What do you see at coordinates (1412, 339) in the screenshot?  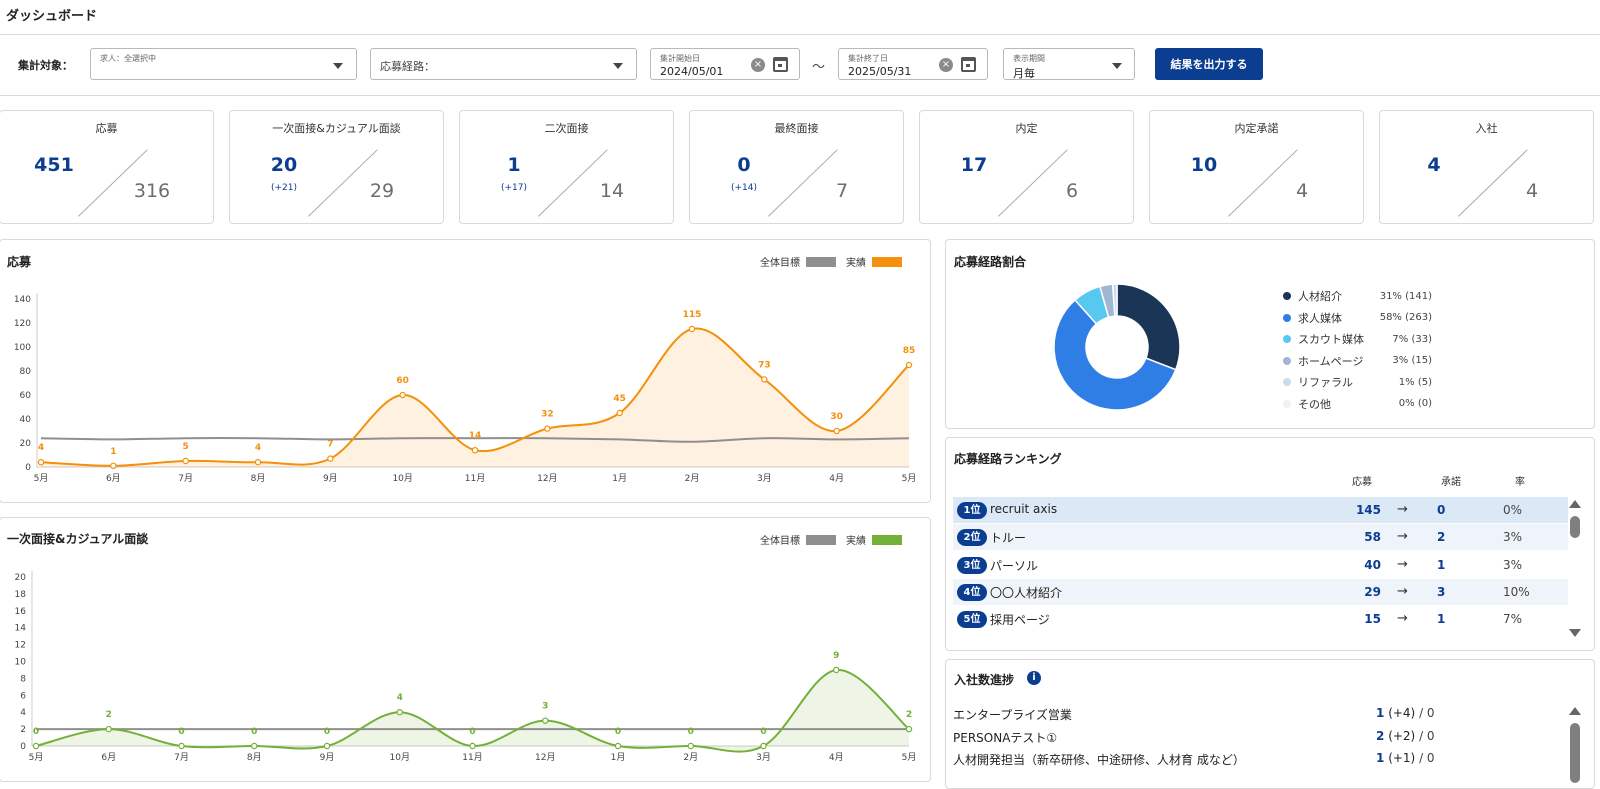 I see `legend-value: 7% (33)` at bounding box center [1412, 339].